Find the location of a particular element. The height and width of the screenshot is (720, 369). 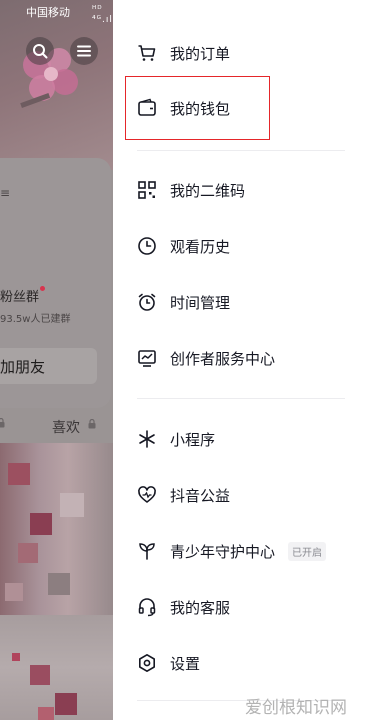

cart-icon is located at coordinates (147, 53).